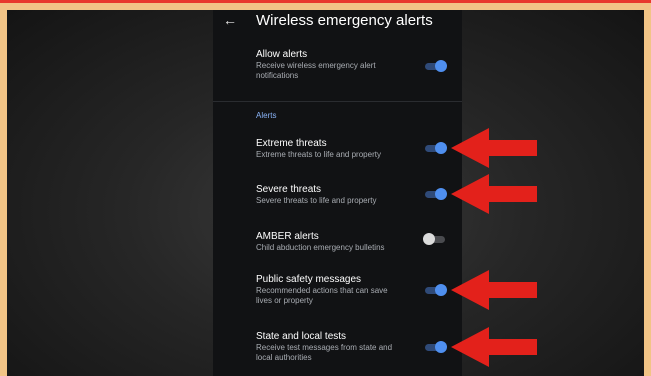 The height and width of the screenshot is (376, 651). What do you see at coordinates (266, 115) in the screenshot?
I see `section-header-alerts: Alerts` at bounding box center [266, 115].